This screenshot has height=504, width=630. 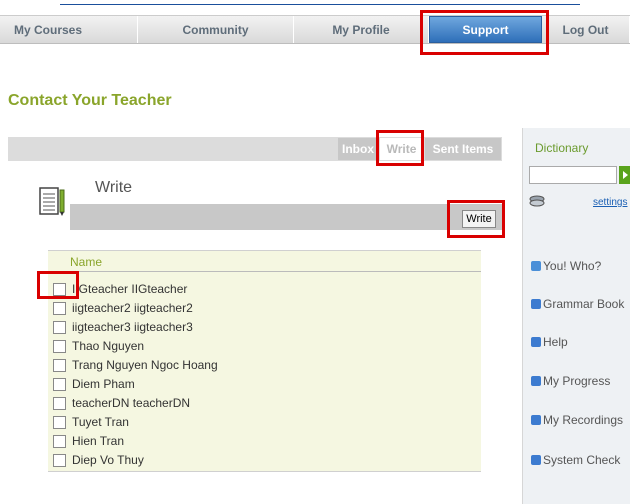 I want to click on recipient-name: iigteacher2 iigteacher2, so click(x=132, y=308).